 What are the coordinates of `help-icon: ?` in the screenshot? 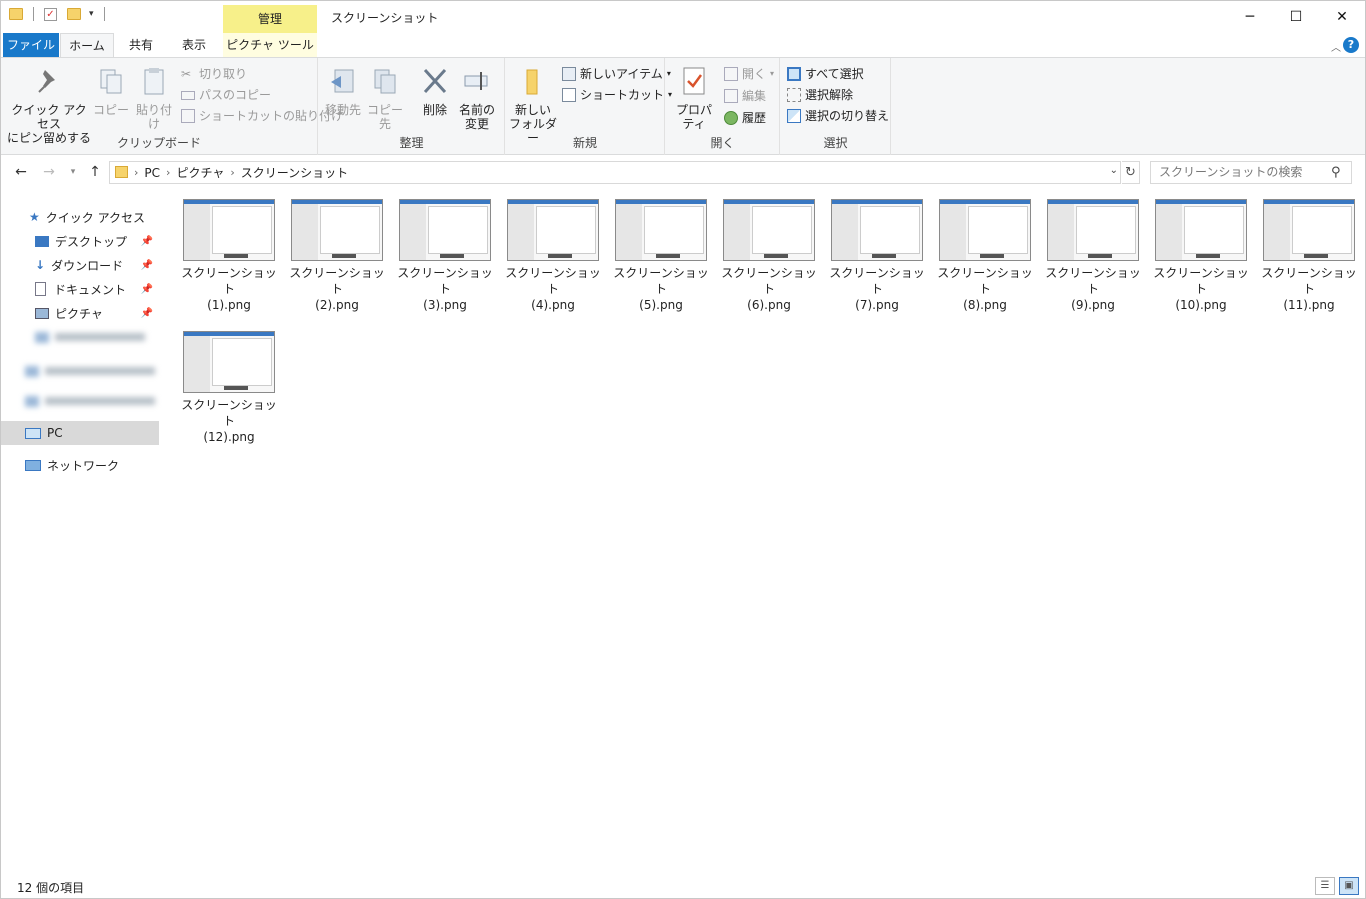 It's located at (1351, 45).